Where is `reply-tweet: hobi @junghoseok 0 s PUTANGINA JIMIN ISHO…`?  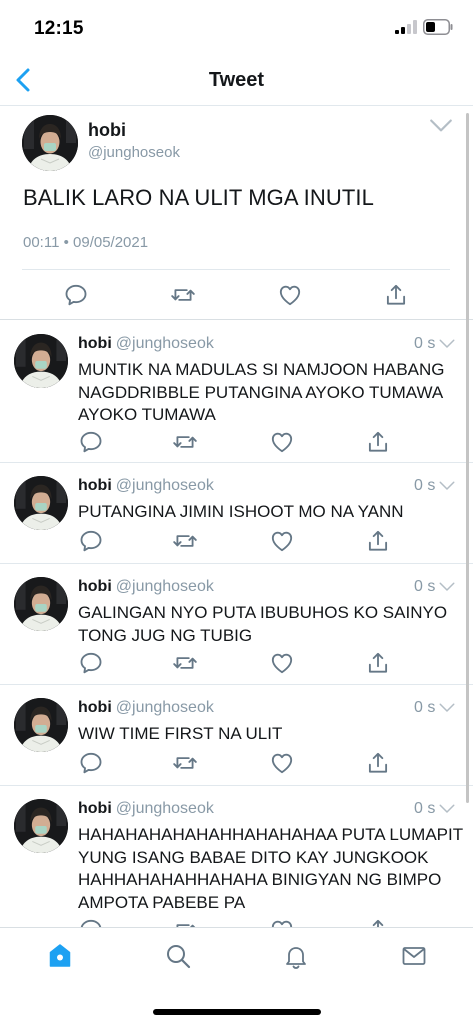 reply-tweet: hobi @junghoseok 0 s PUTANGINA JIMIN ISHO… is located at coordinates (236, 513).